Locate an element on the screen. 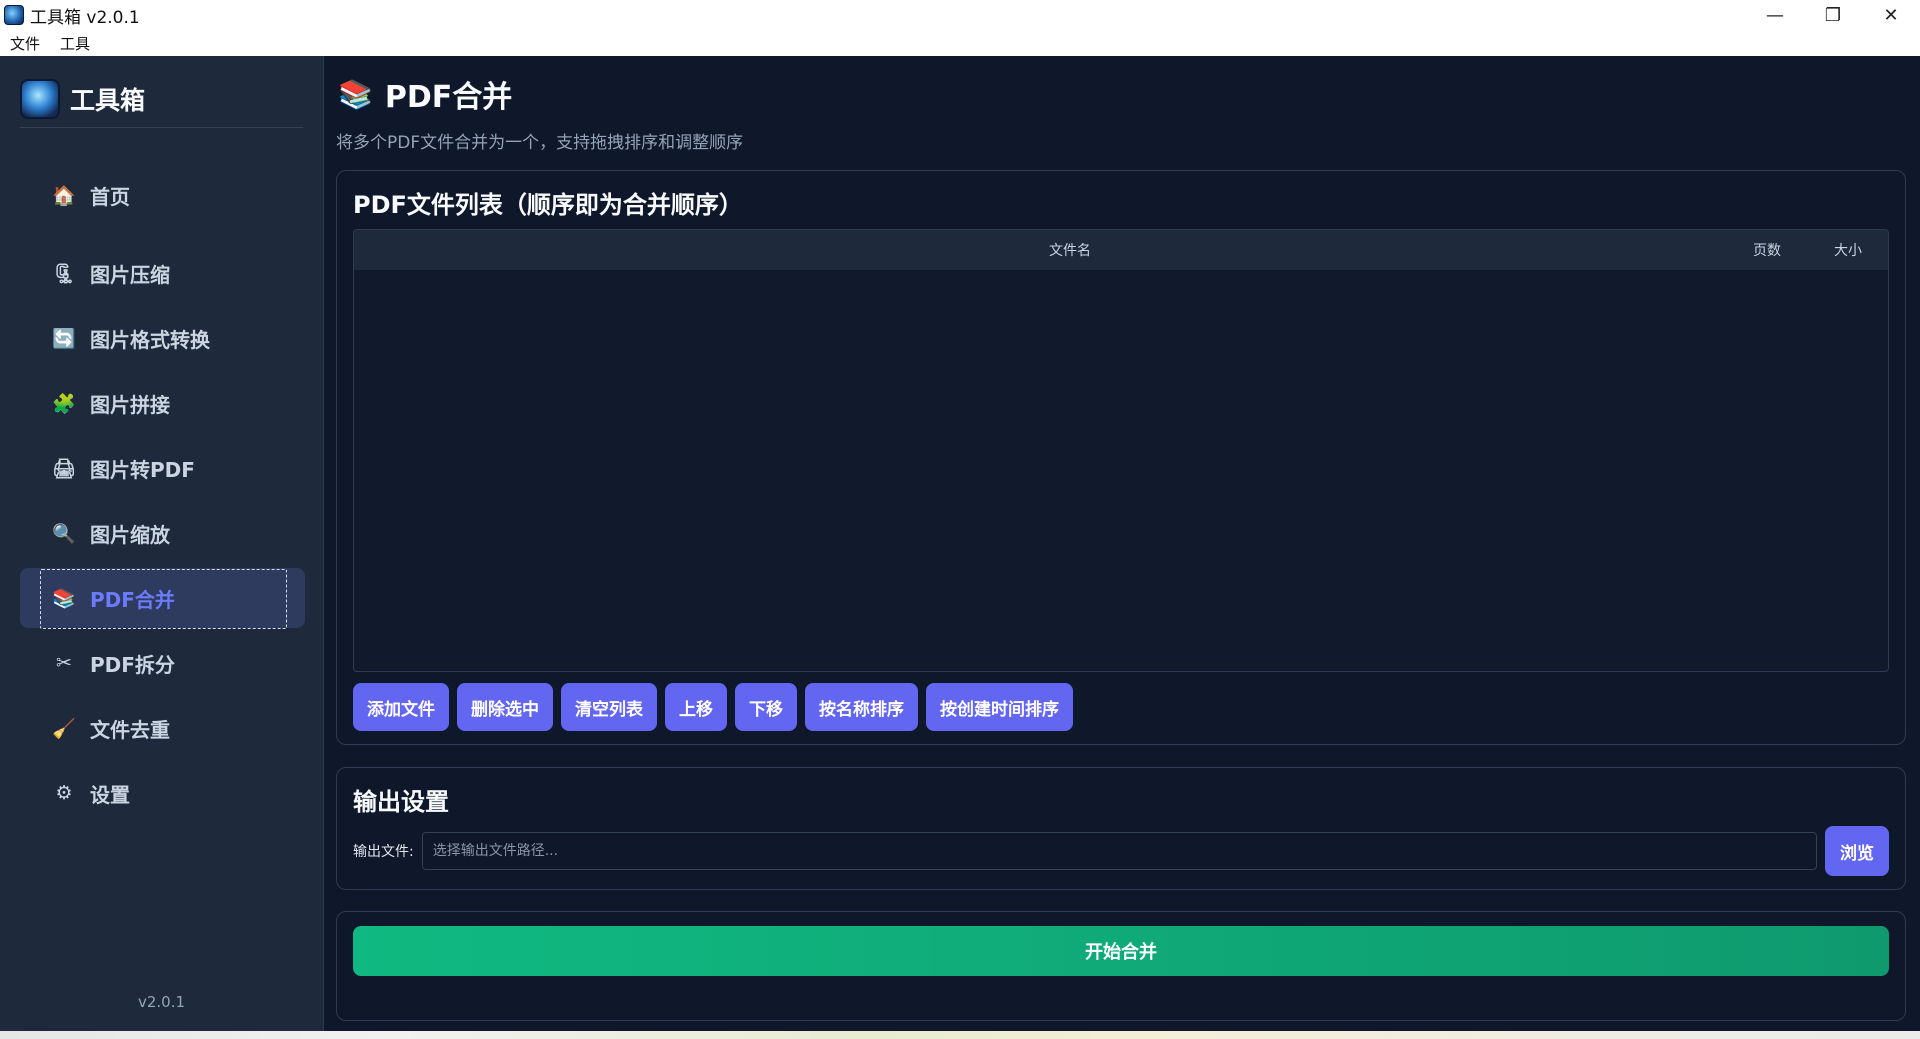 The height and width of the screenshot is (1039, 1920). window-title: 工具箱 v2.0.1 is located at coordinates (85, 17).